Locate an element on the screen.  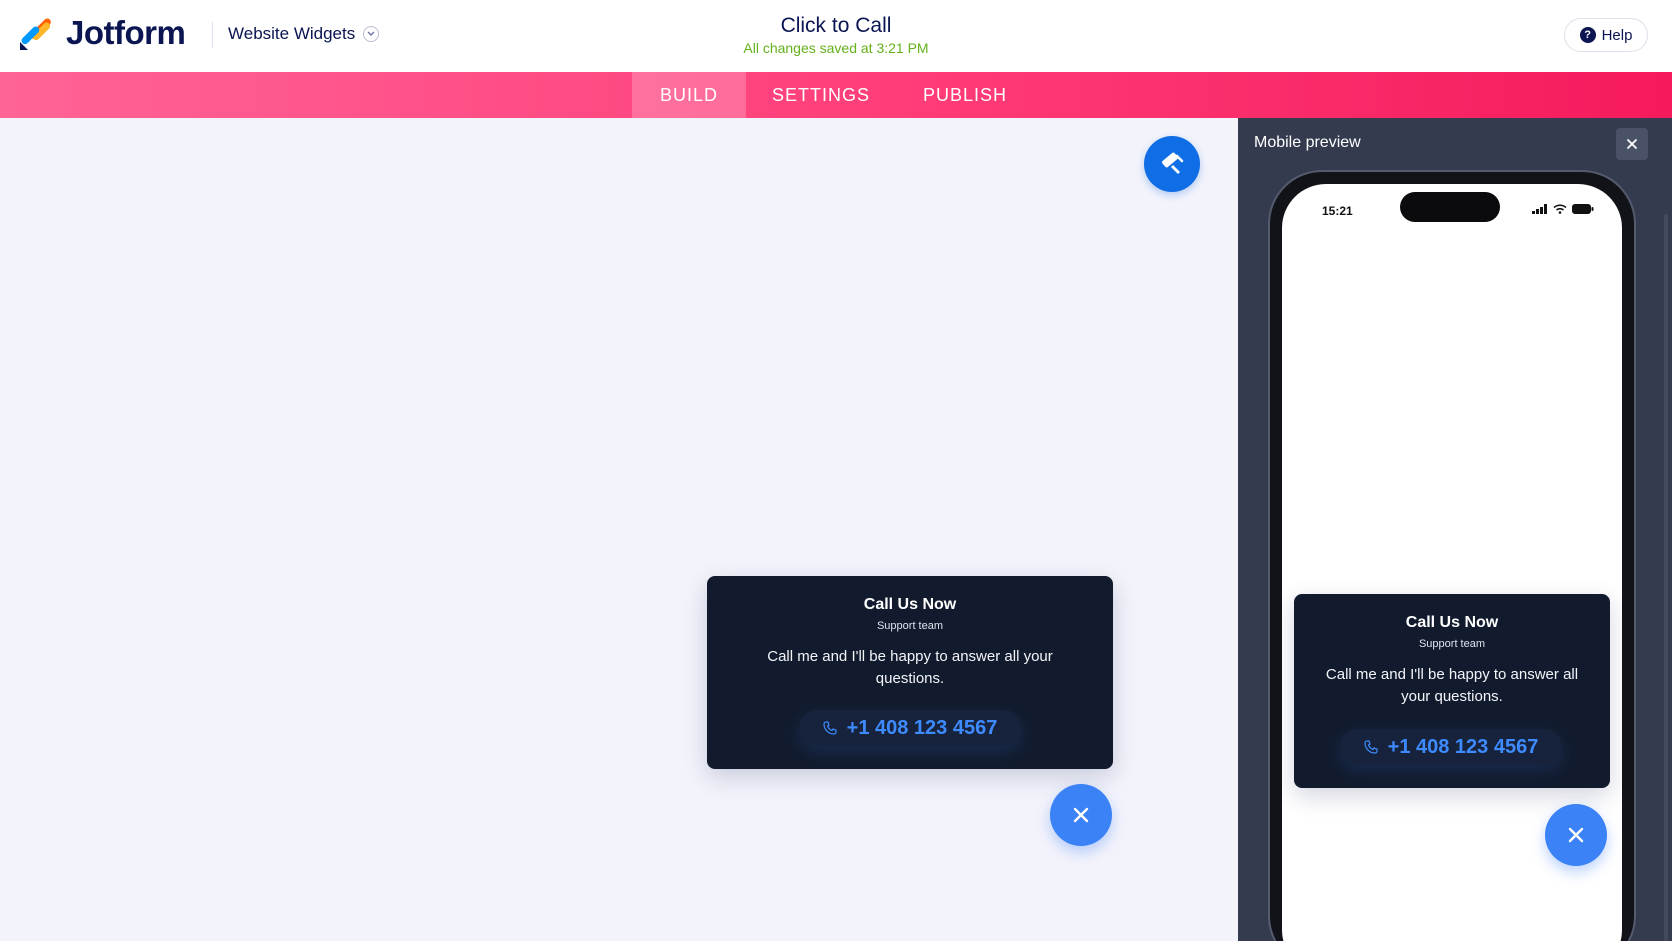
jotform-logo-icon is located at coordinates (36, 34).